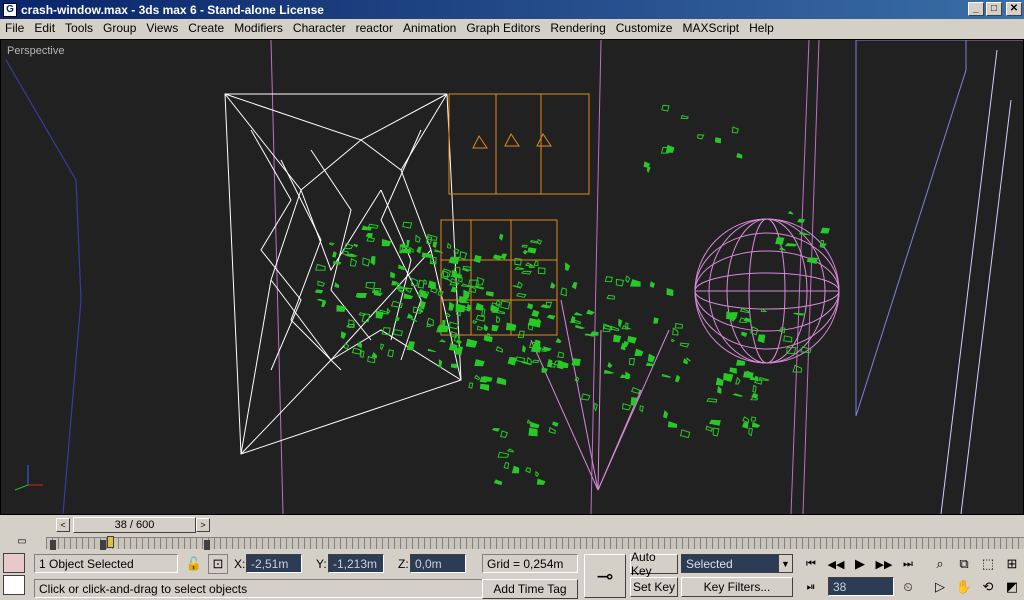 The image size is (1024, 600). I want to click on key-icon: ⊸, so click(605, 576).